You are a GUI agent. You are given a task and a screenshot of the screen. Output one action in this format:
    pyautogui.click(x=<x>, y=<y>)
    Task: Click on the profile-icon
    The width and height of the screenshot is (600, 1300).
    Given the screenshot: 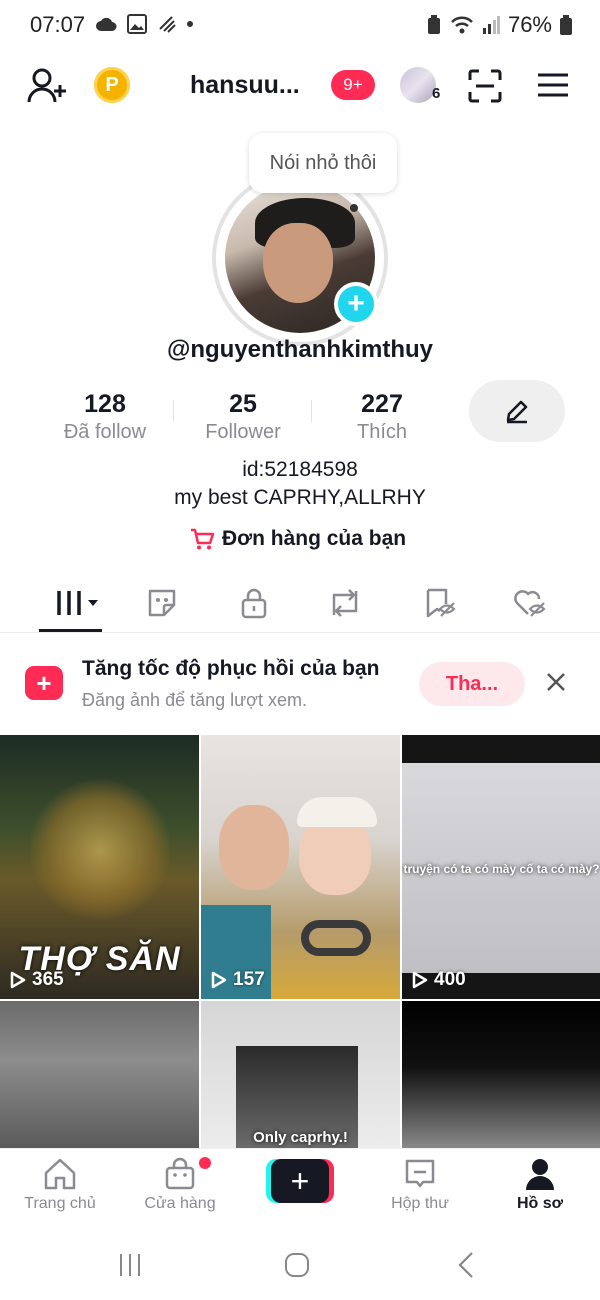 What is the action you would take?
    pyautogui.click(x=540, y=1174)
    